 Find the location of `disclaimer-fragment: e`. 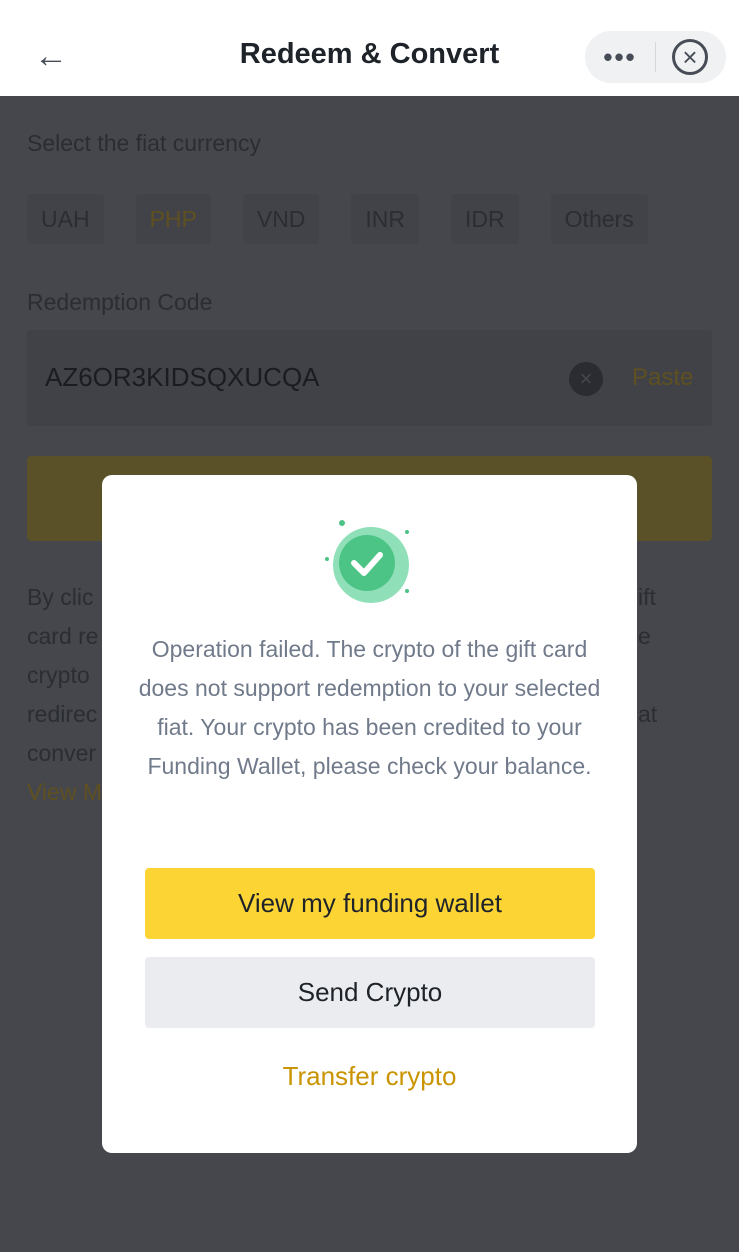

disclaimer-fragment: e is located at coordinates (644, 636).